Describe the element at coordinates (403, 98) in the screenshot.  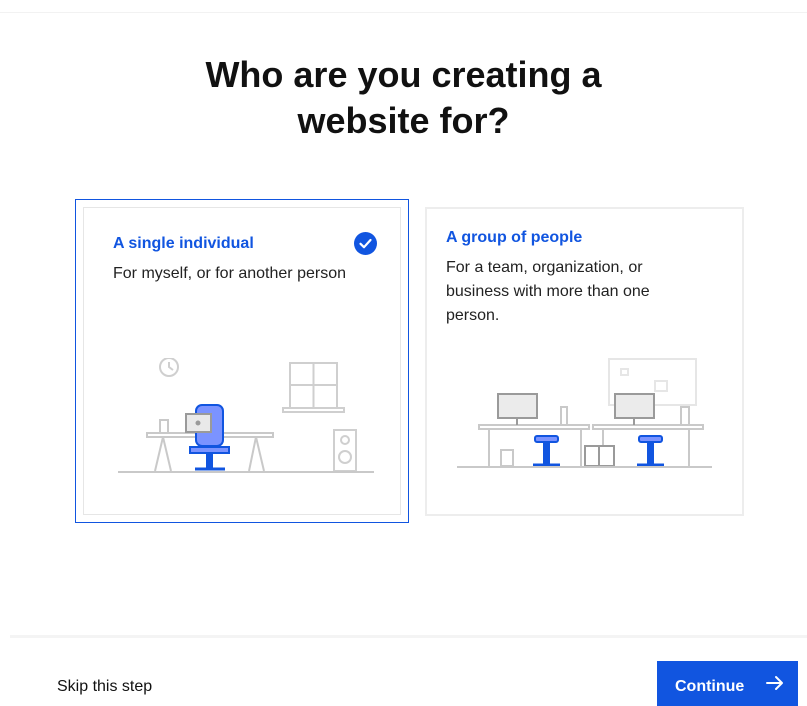
I see `page-title: Who are you creating a website for?` at that location.